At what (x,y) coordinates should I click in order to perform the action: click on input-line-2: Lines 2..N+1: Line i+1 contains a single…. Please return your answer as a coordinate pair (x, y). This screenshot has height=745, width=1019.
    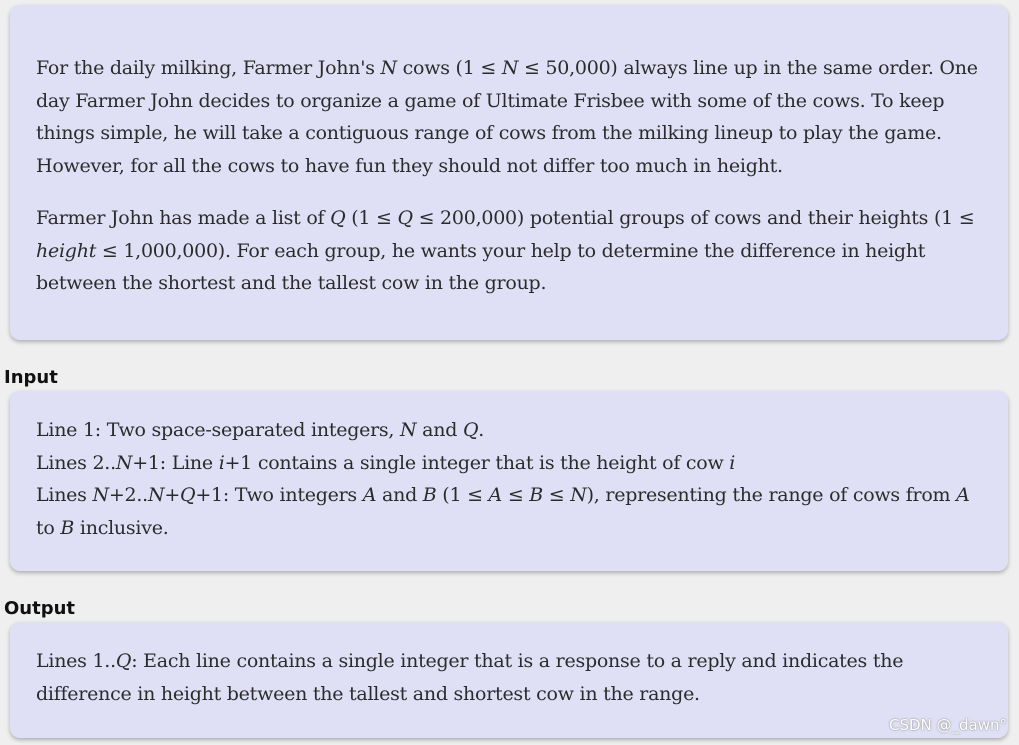
    Looking at the image, I should click on (386, 462).